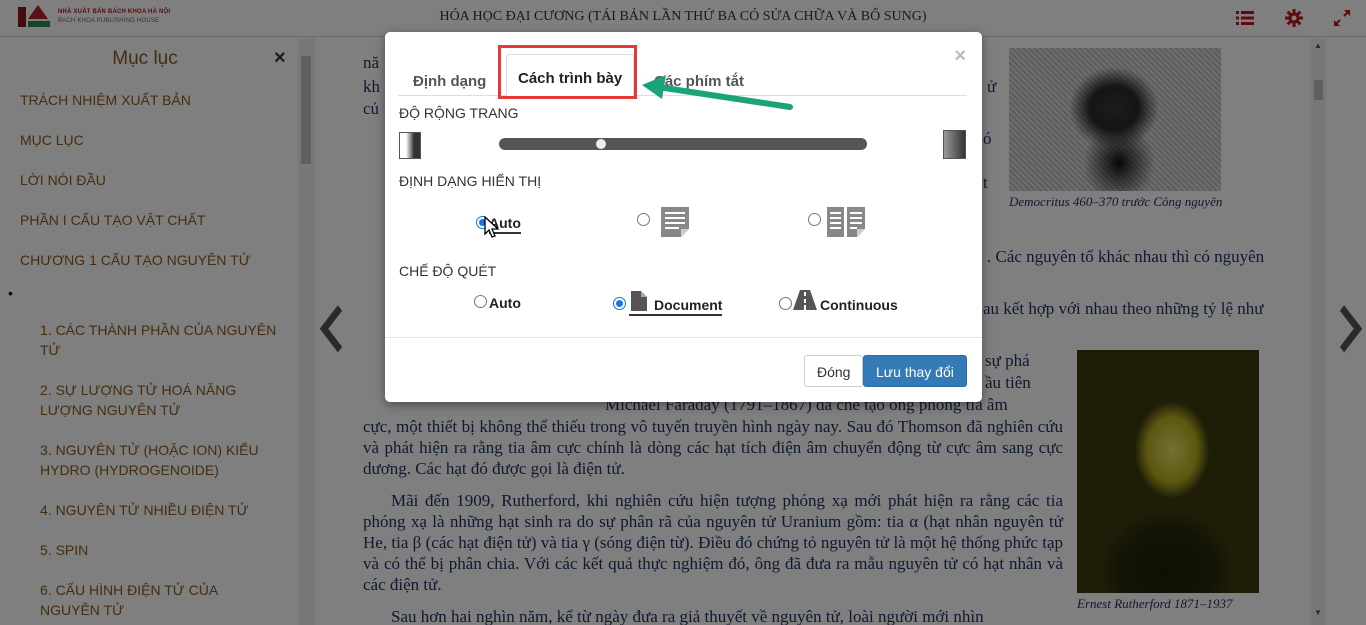  What do you see at coordinates (954, 144) in the screenshot?
I see `wide-width-icon` at bounding box center [954, 144].